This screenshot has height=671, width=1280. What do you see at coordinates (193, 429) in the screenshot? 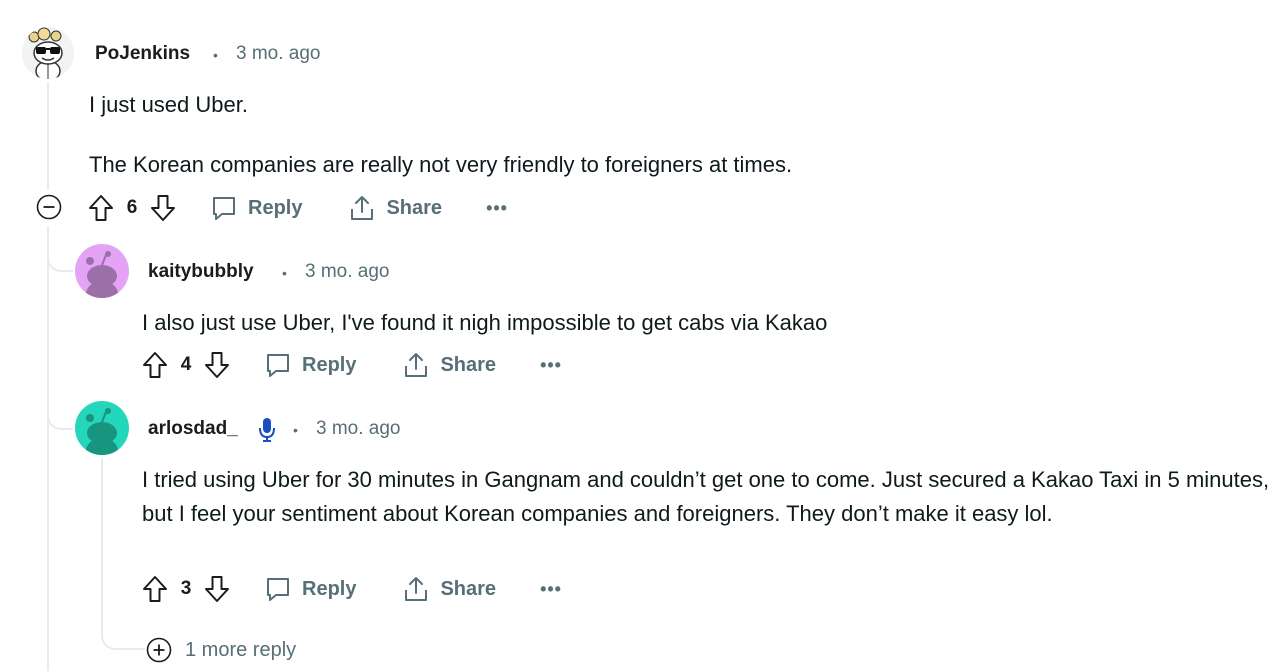
I see `comment-author: arlosdad_` at bounding box center [193, 429].